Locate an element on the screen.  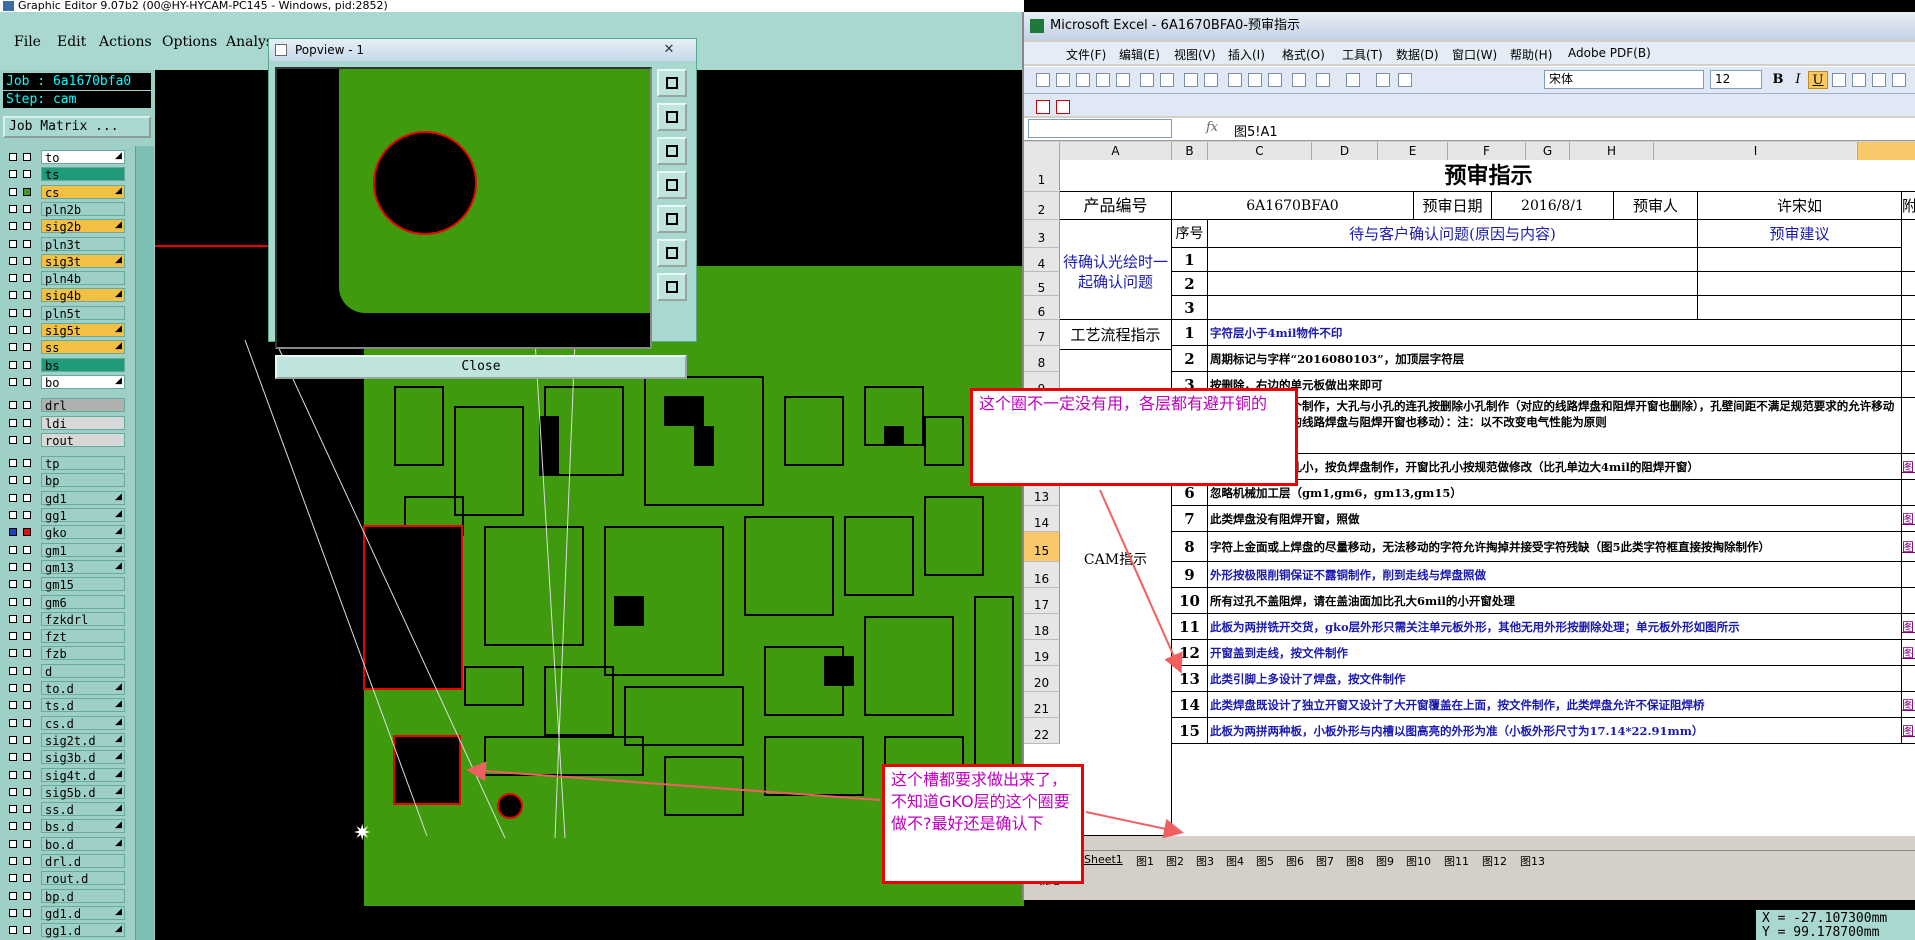
spelling-icon is located at coordinates (1191, 80).